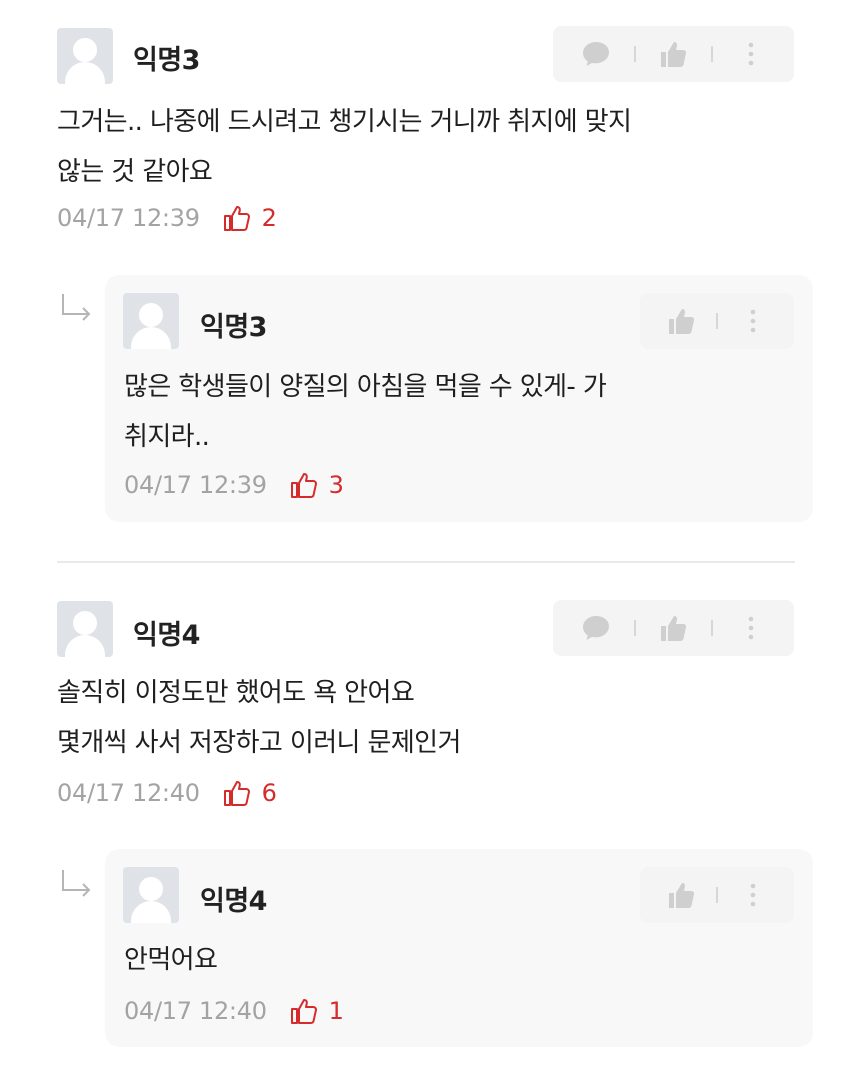 This screenshot has height=1075, width=850. I want to click on comment-date: 04/17 12:39, so click(128, 218).